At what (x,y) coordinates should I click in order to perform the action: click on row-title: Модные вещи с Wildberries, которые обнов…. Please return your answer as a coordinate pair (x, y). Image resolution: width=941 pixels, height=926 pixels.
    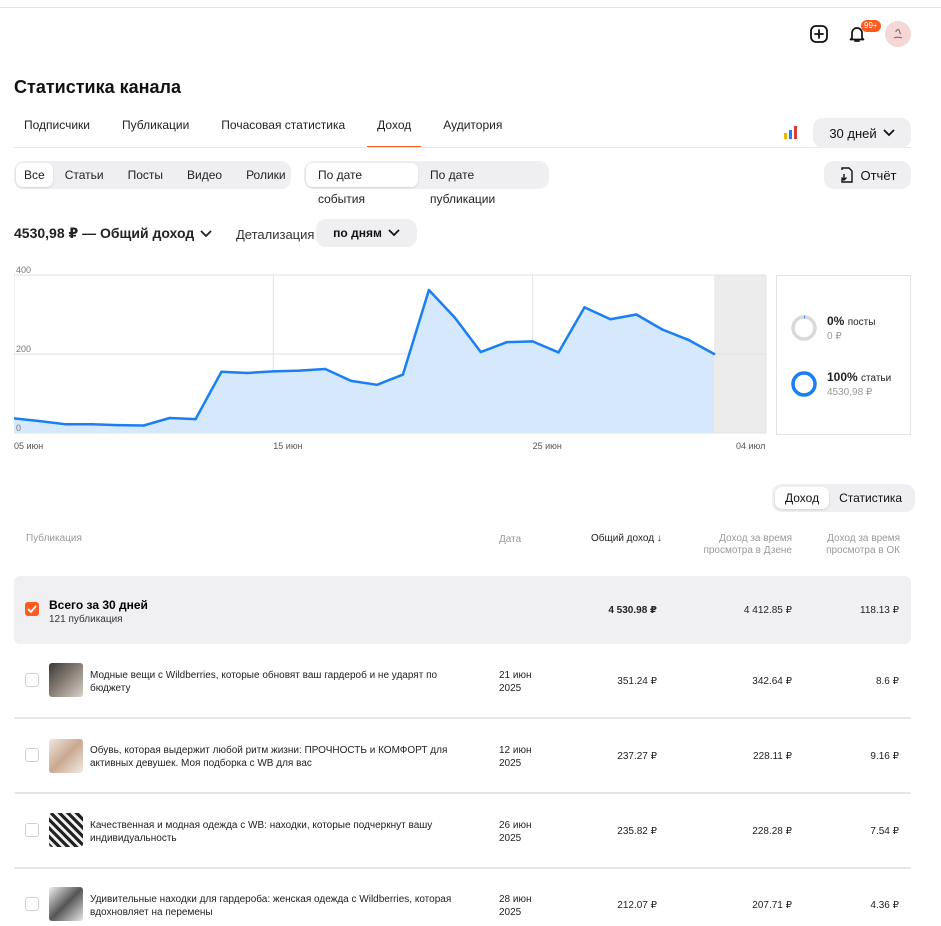
    Looking at the image, I should click on (280, 682).